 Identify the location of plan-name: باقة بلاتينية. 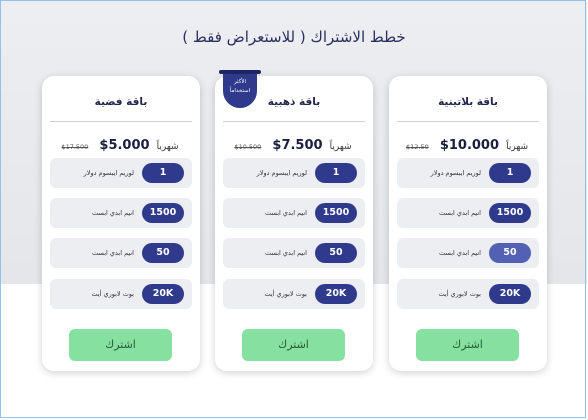
(468, 102).